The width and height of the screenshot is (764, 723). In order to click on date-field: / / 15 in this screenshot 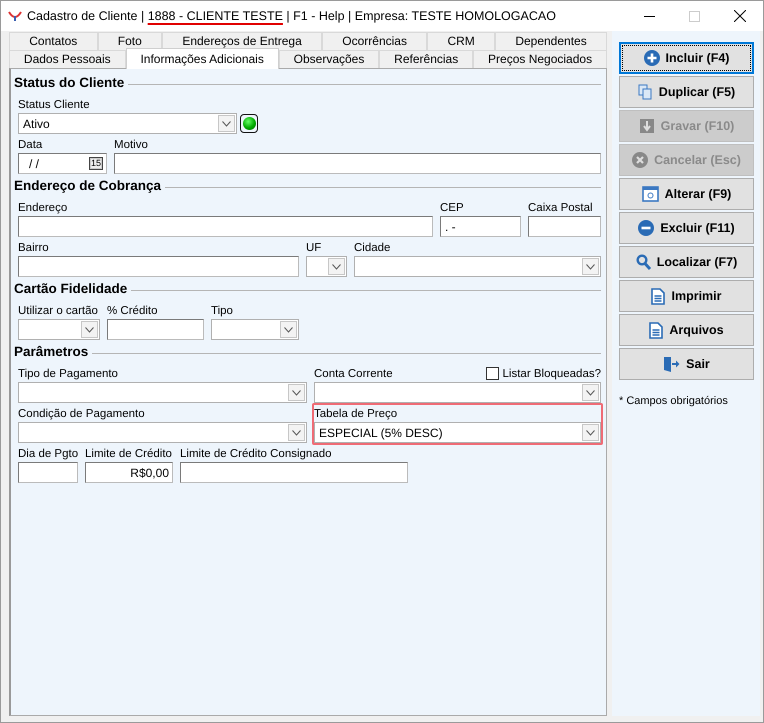, I will do `click(62, 163)`.